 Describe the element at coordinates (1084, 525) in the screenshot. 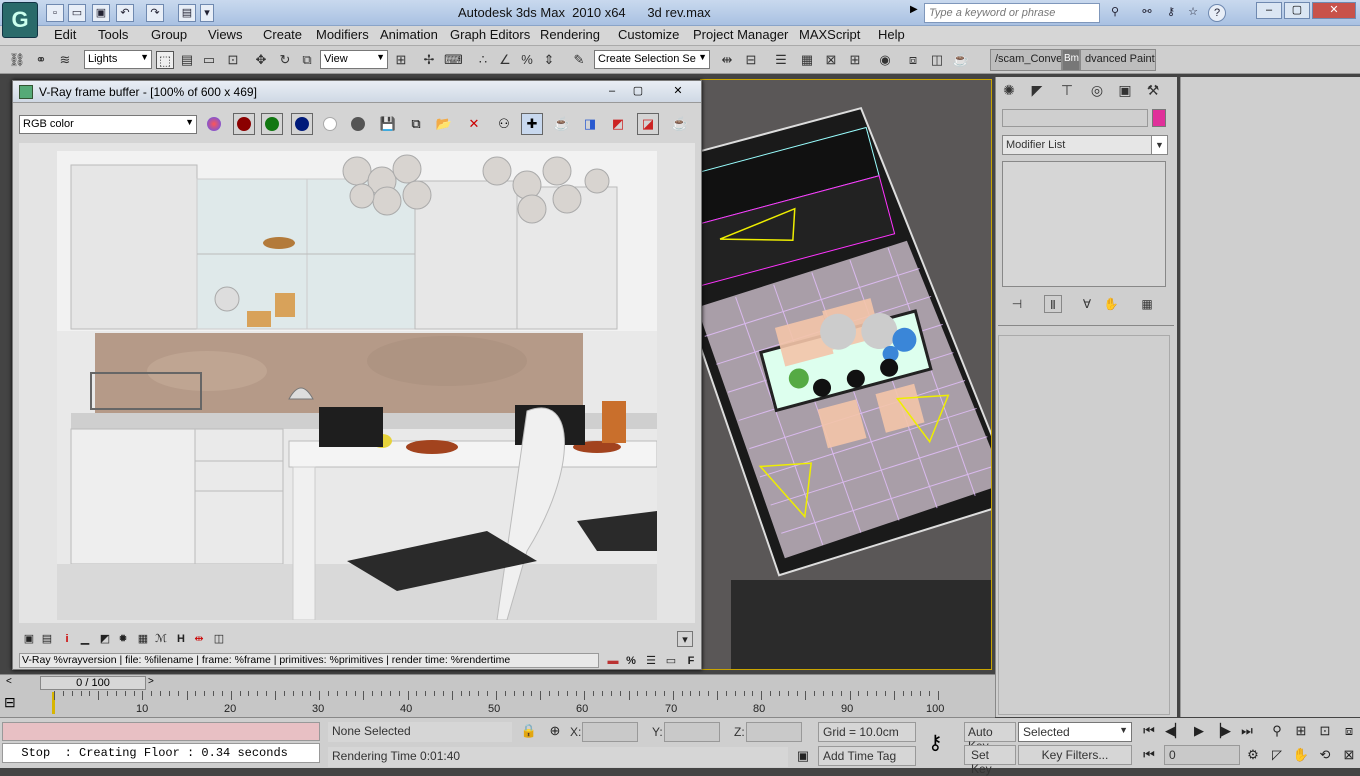

I see `rollout-area` at that location.